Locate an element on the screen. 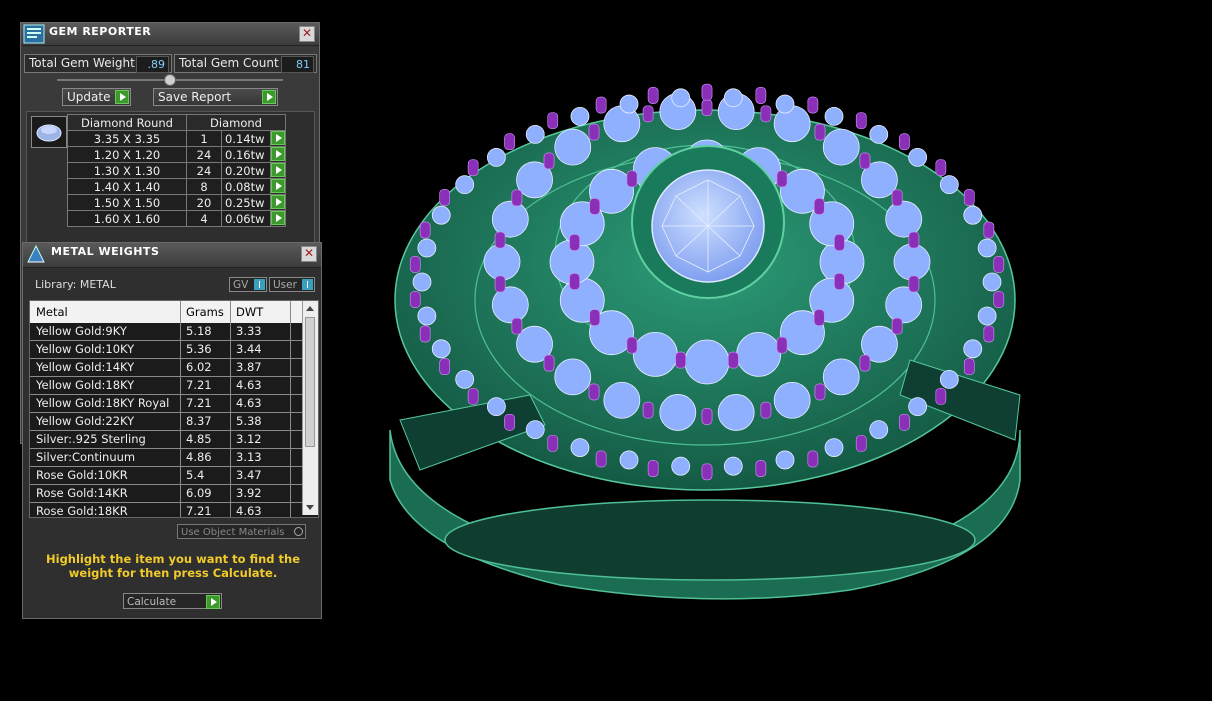 The width and height of the screenshot is (1212, 701). metal-row: Yellow Gold:9KY 5.18 3.33 is located at coordinates (166, 332).